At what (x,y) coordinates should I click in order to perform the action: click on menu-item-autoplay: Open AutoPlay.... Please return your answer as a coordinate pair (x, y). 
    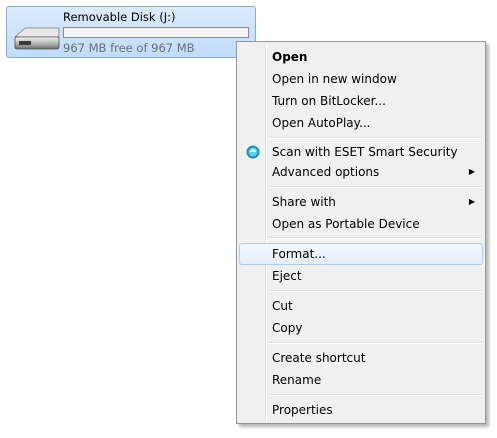
    Looking at the image, I should click on (361, 123).